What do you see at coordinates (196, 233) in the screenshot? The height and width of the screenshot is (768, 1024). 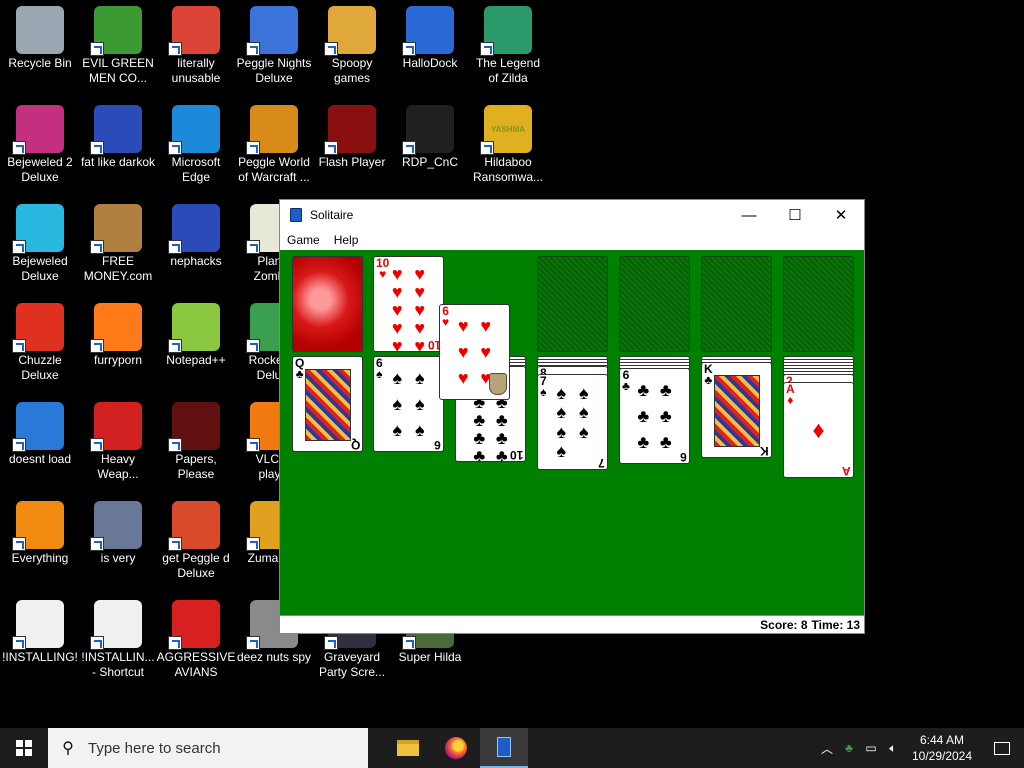 I see `desktop-icon: nephacks` at bounding box center [196, 233].